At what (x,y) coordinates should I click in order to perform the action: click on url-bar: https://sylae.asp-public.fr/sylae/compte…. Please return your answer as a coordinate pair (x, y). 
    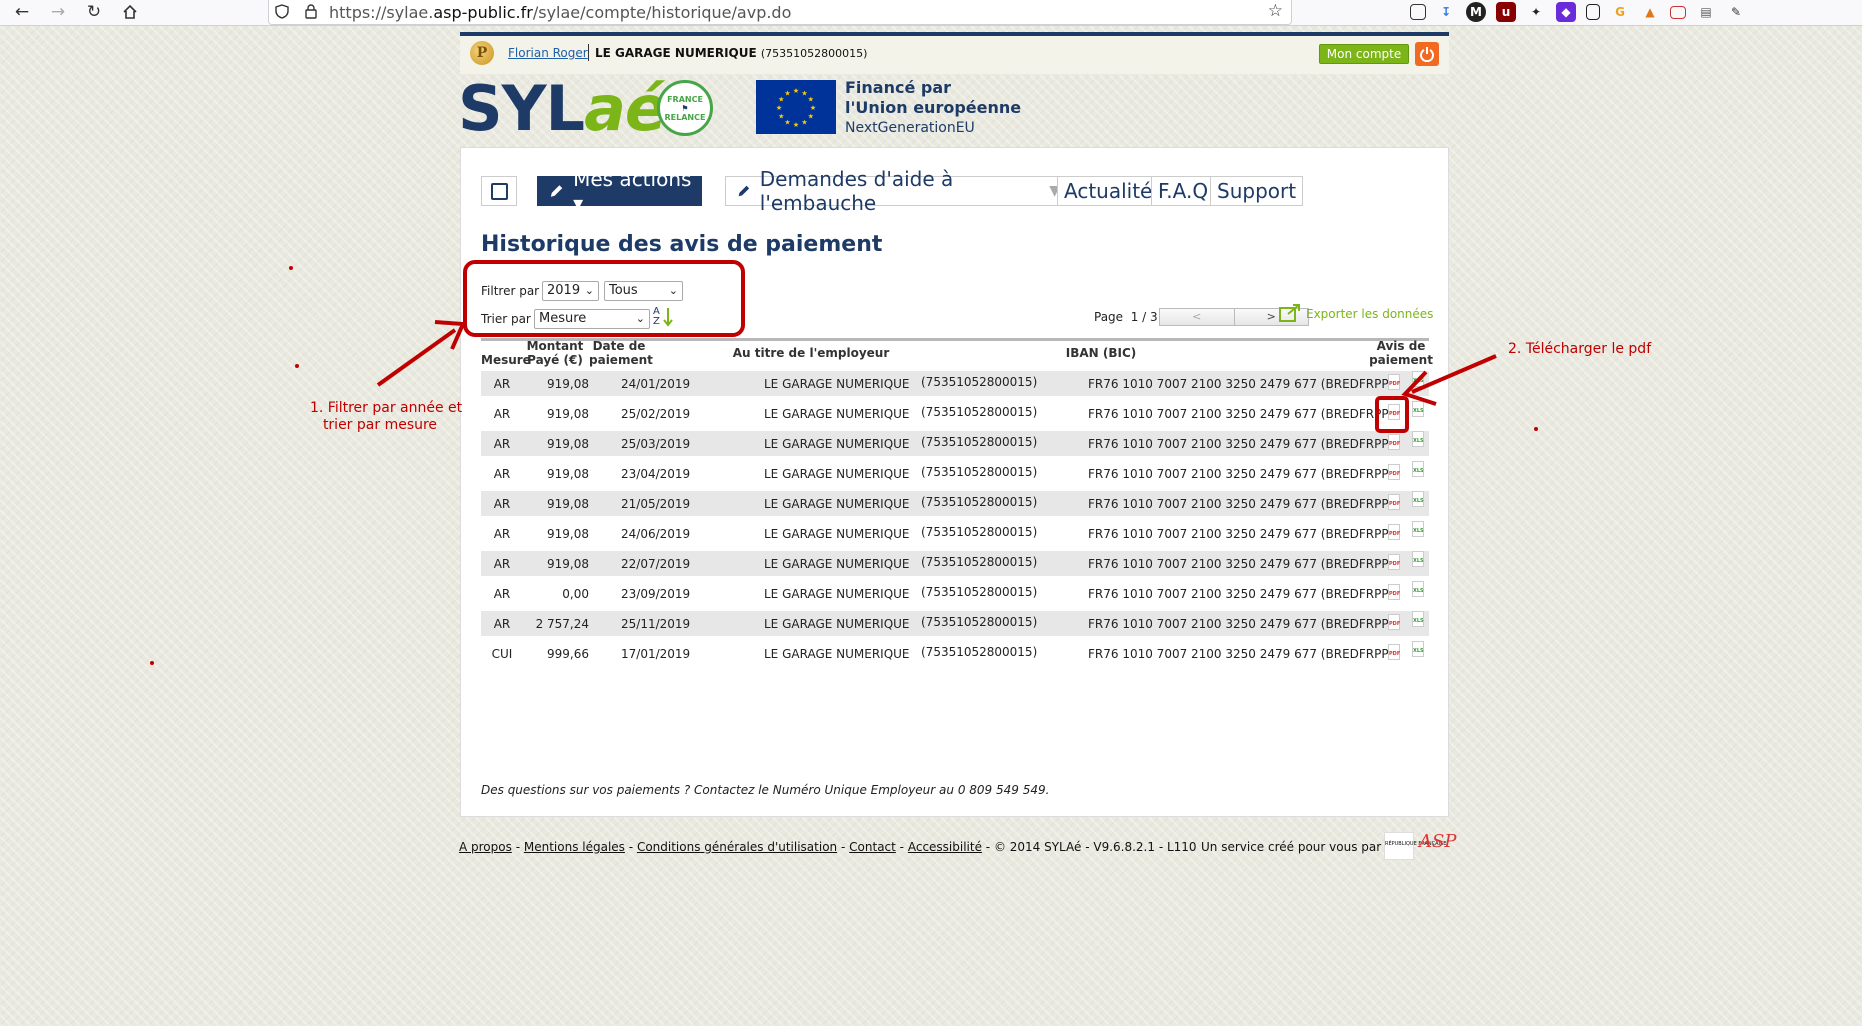
    Looking at the image, I should click on (780, 12).